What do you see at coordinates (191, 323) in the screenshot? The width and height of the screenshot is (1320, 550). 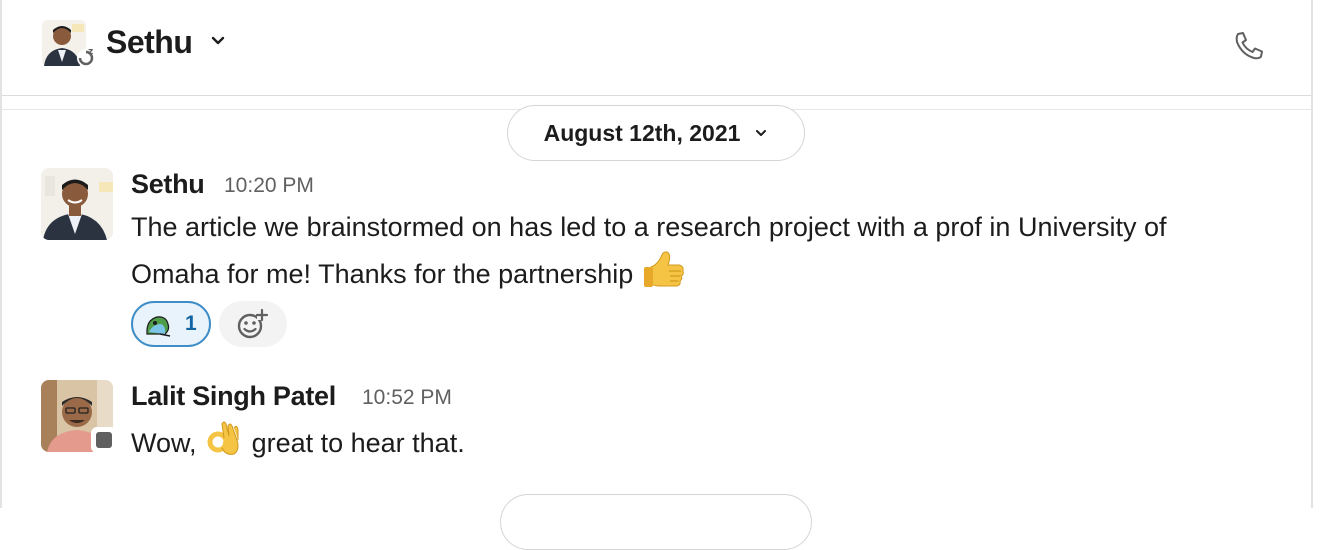 I see `reaction-count: 1` at bounding box center [191, 323].